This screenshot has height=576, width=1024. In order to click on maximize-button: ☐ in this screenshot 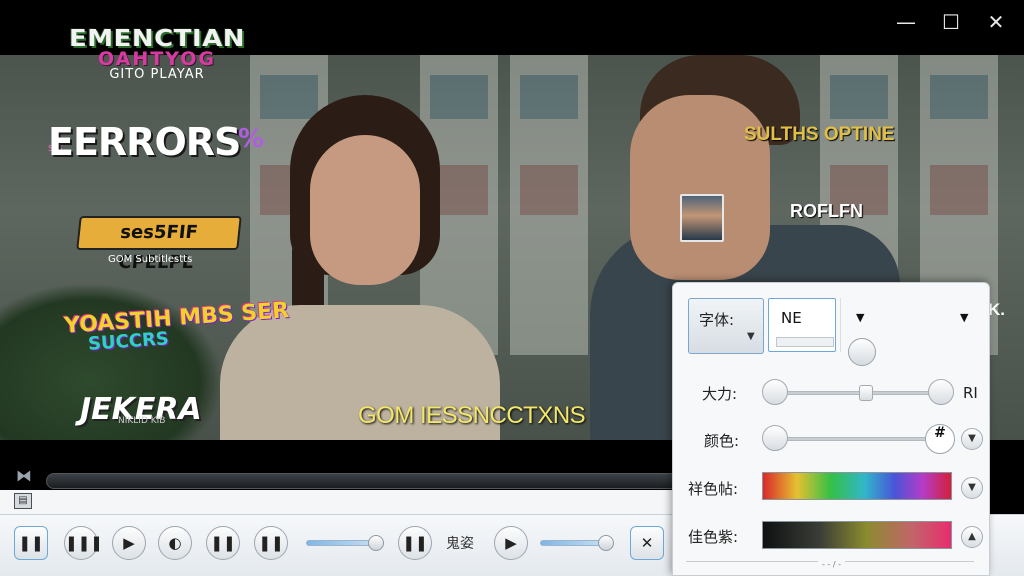, I will do `click(951, 22)`.